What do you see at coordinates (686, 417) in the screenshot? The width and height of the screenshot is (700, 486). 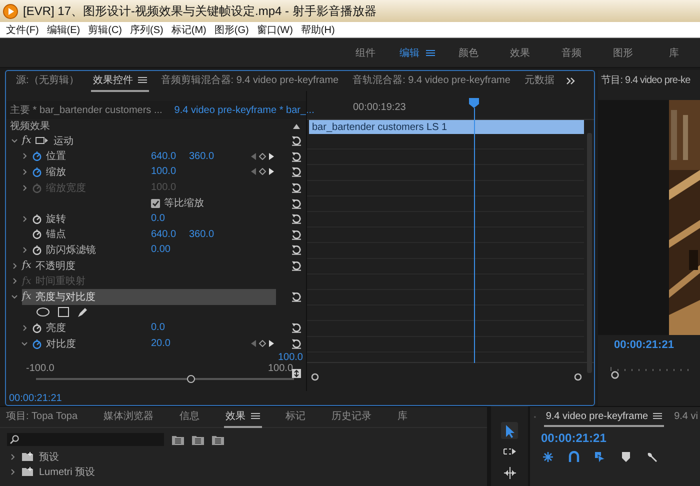 I see `panel-tab: 9.4 vi` at bounding box center [686, 417].